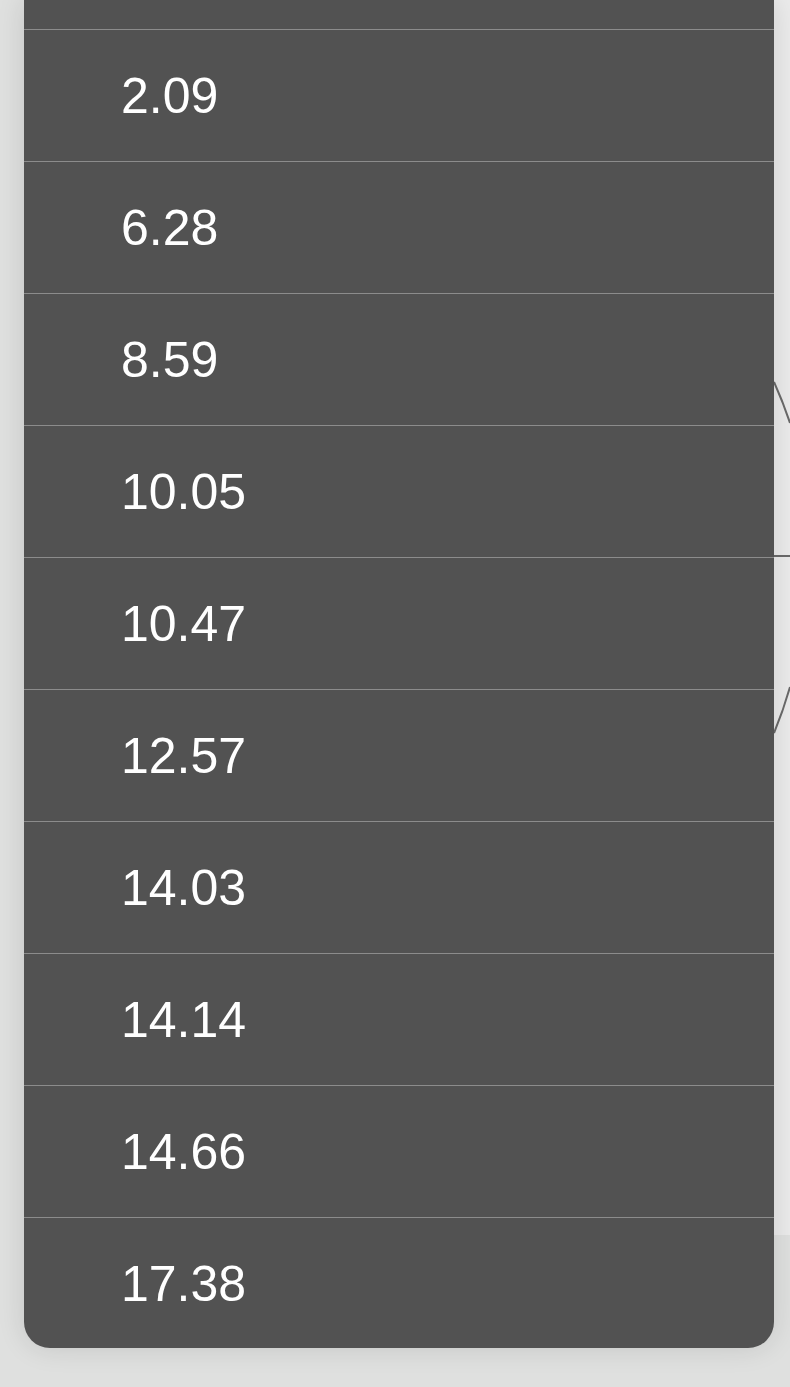  What do you see at coordinates (399, 755) in the screenshot?
I see `menu-item: 12.57` at bounding box center [399, 755].